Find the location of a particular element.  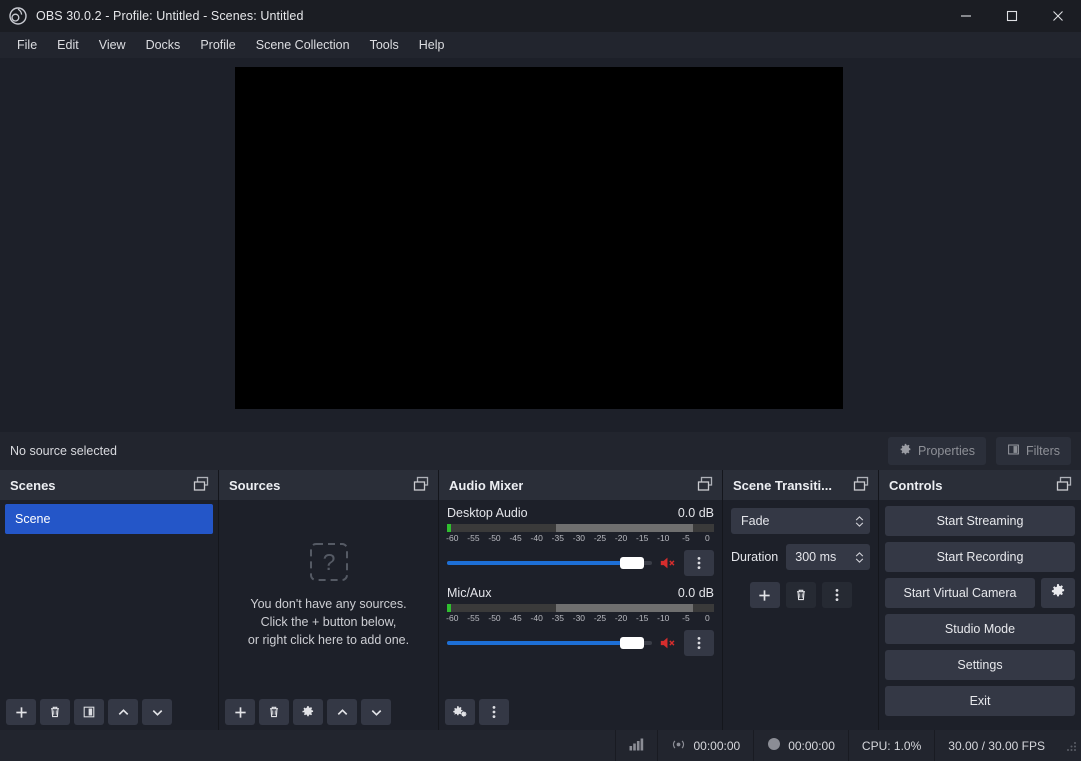

menu-tools: Tools is located at coordinates (384, 45).